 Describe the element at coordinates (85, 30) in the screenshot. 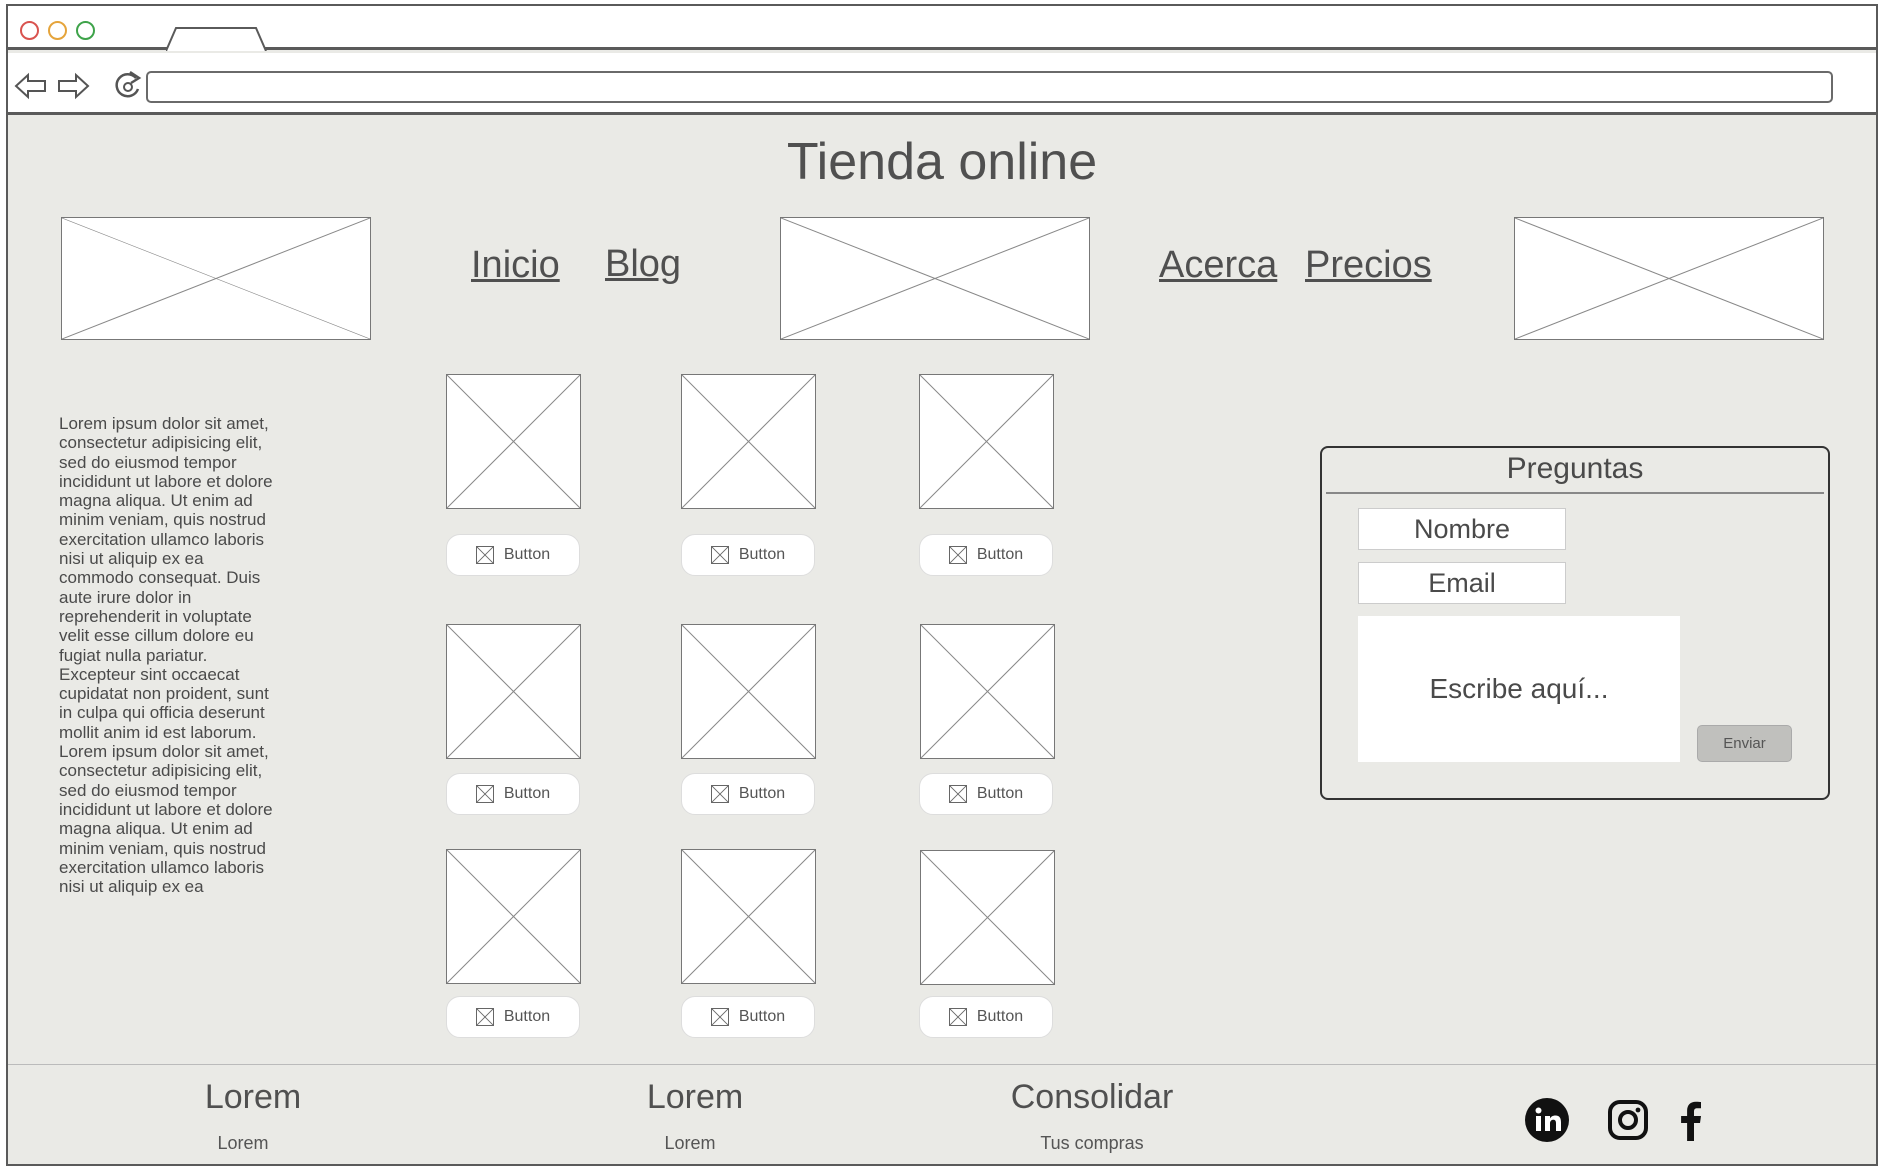

I see `maximize-dot` at that location.